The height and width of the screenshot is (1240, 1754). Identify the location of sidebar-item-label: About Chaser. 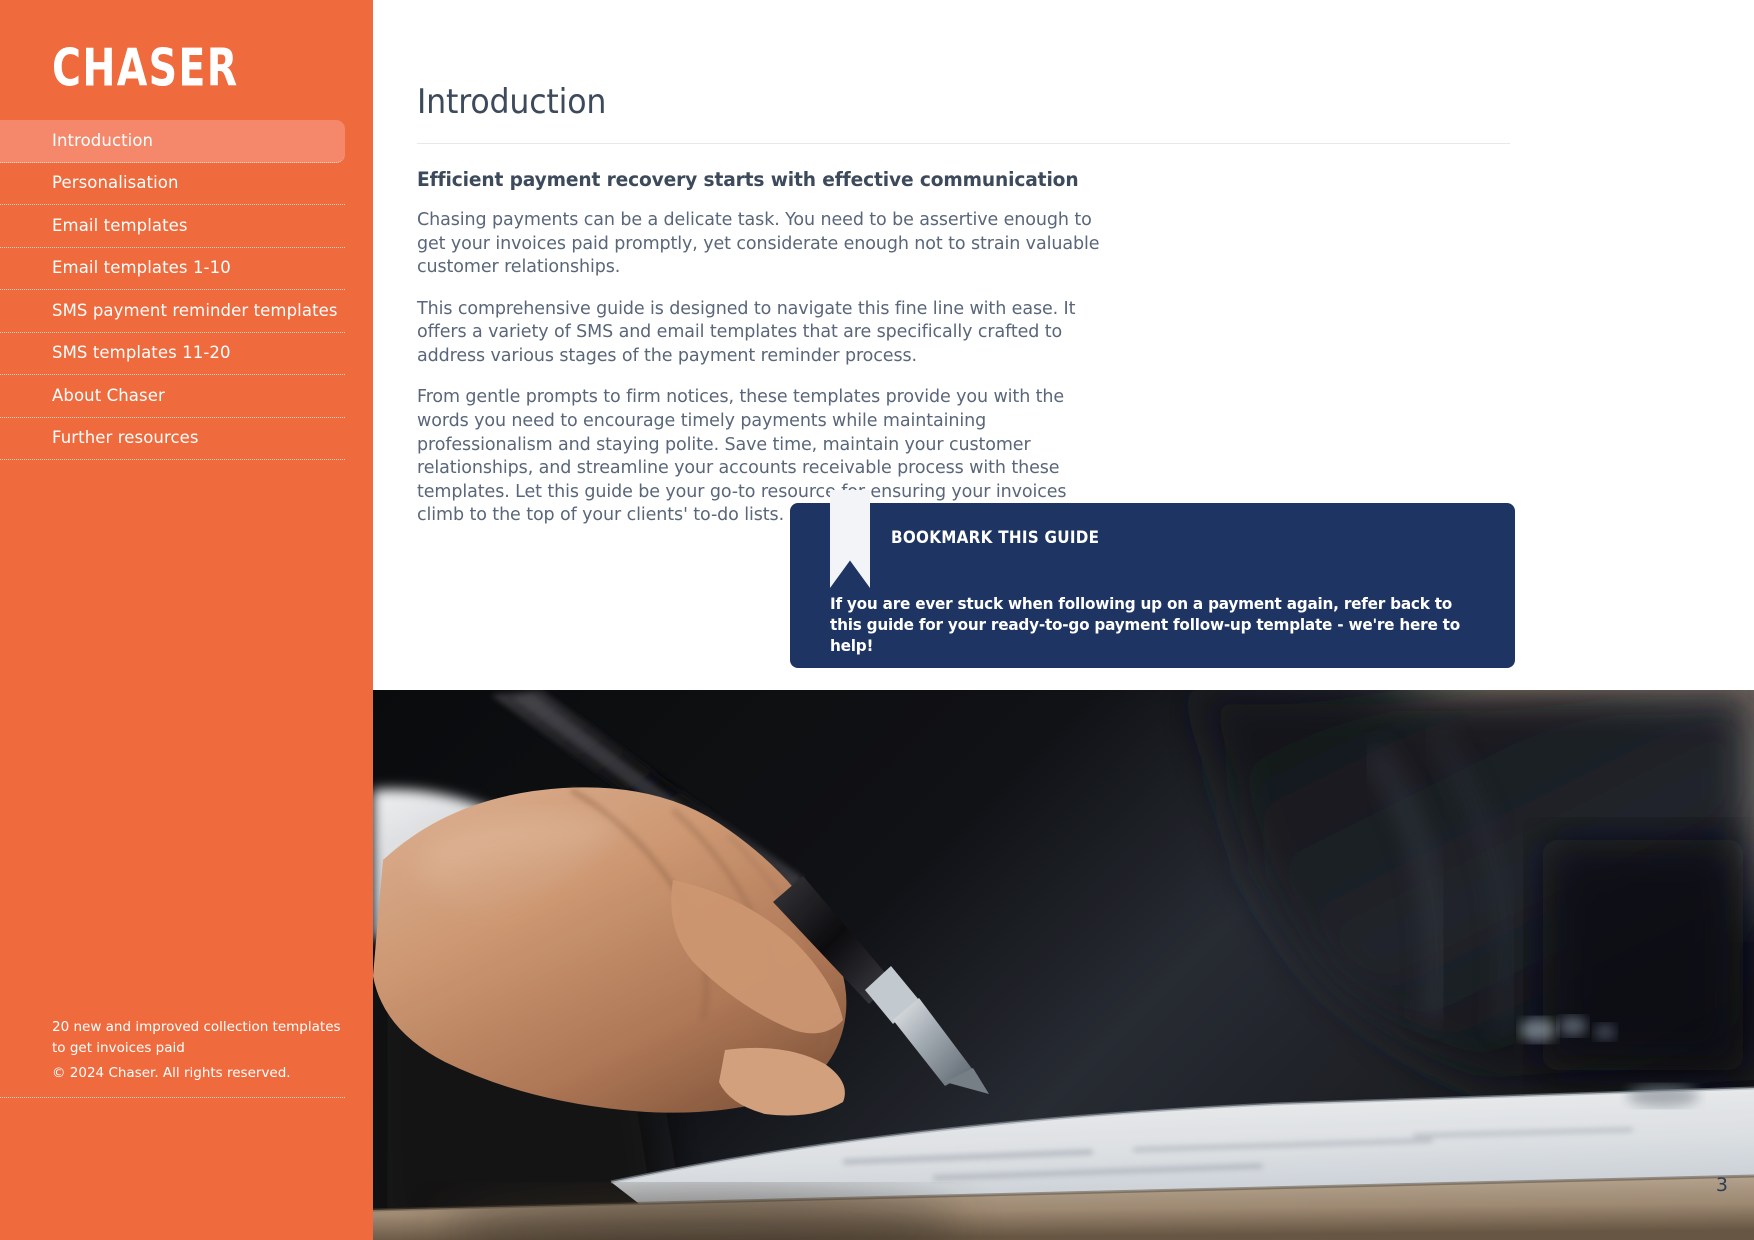
(108, 395).